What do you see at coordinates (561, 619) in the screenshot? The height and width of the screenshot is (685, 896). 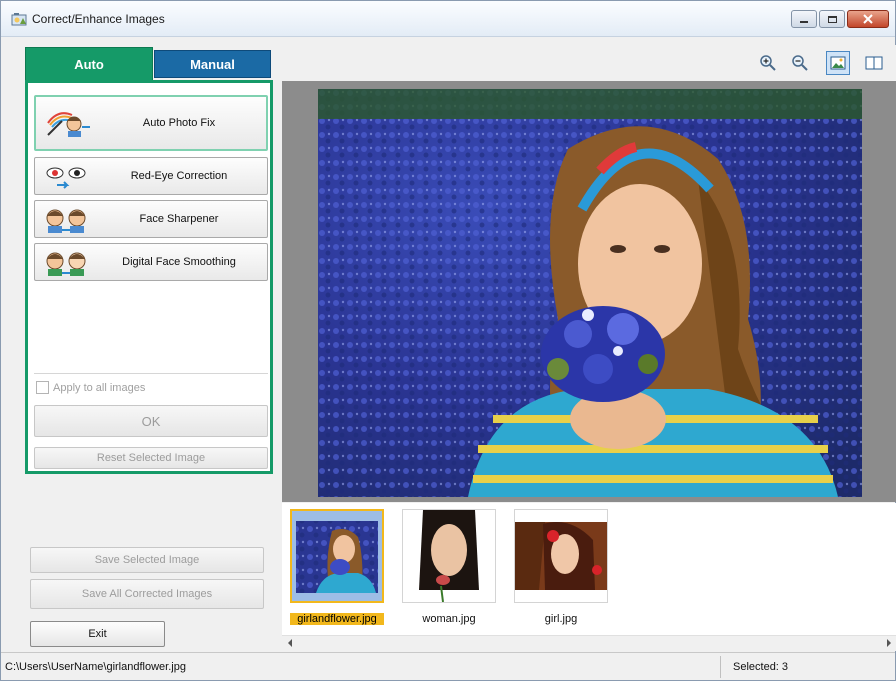 I see `thumbnail-label-girl: girl.jpg` at bounding box center [561, 619].